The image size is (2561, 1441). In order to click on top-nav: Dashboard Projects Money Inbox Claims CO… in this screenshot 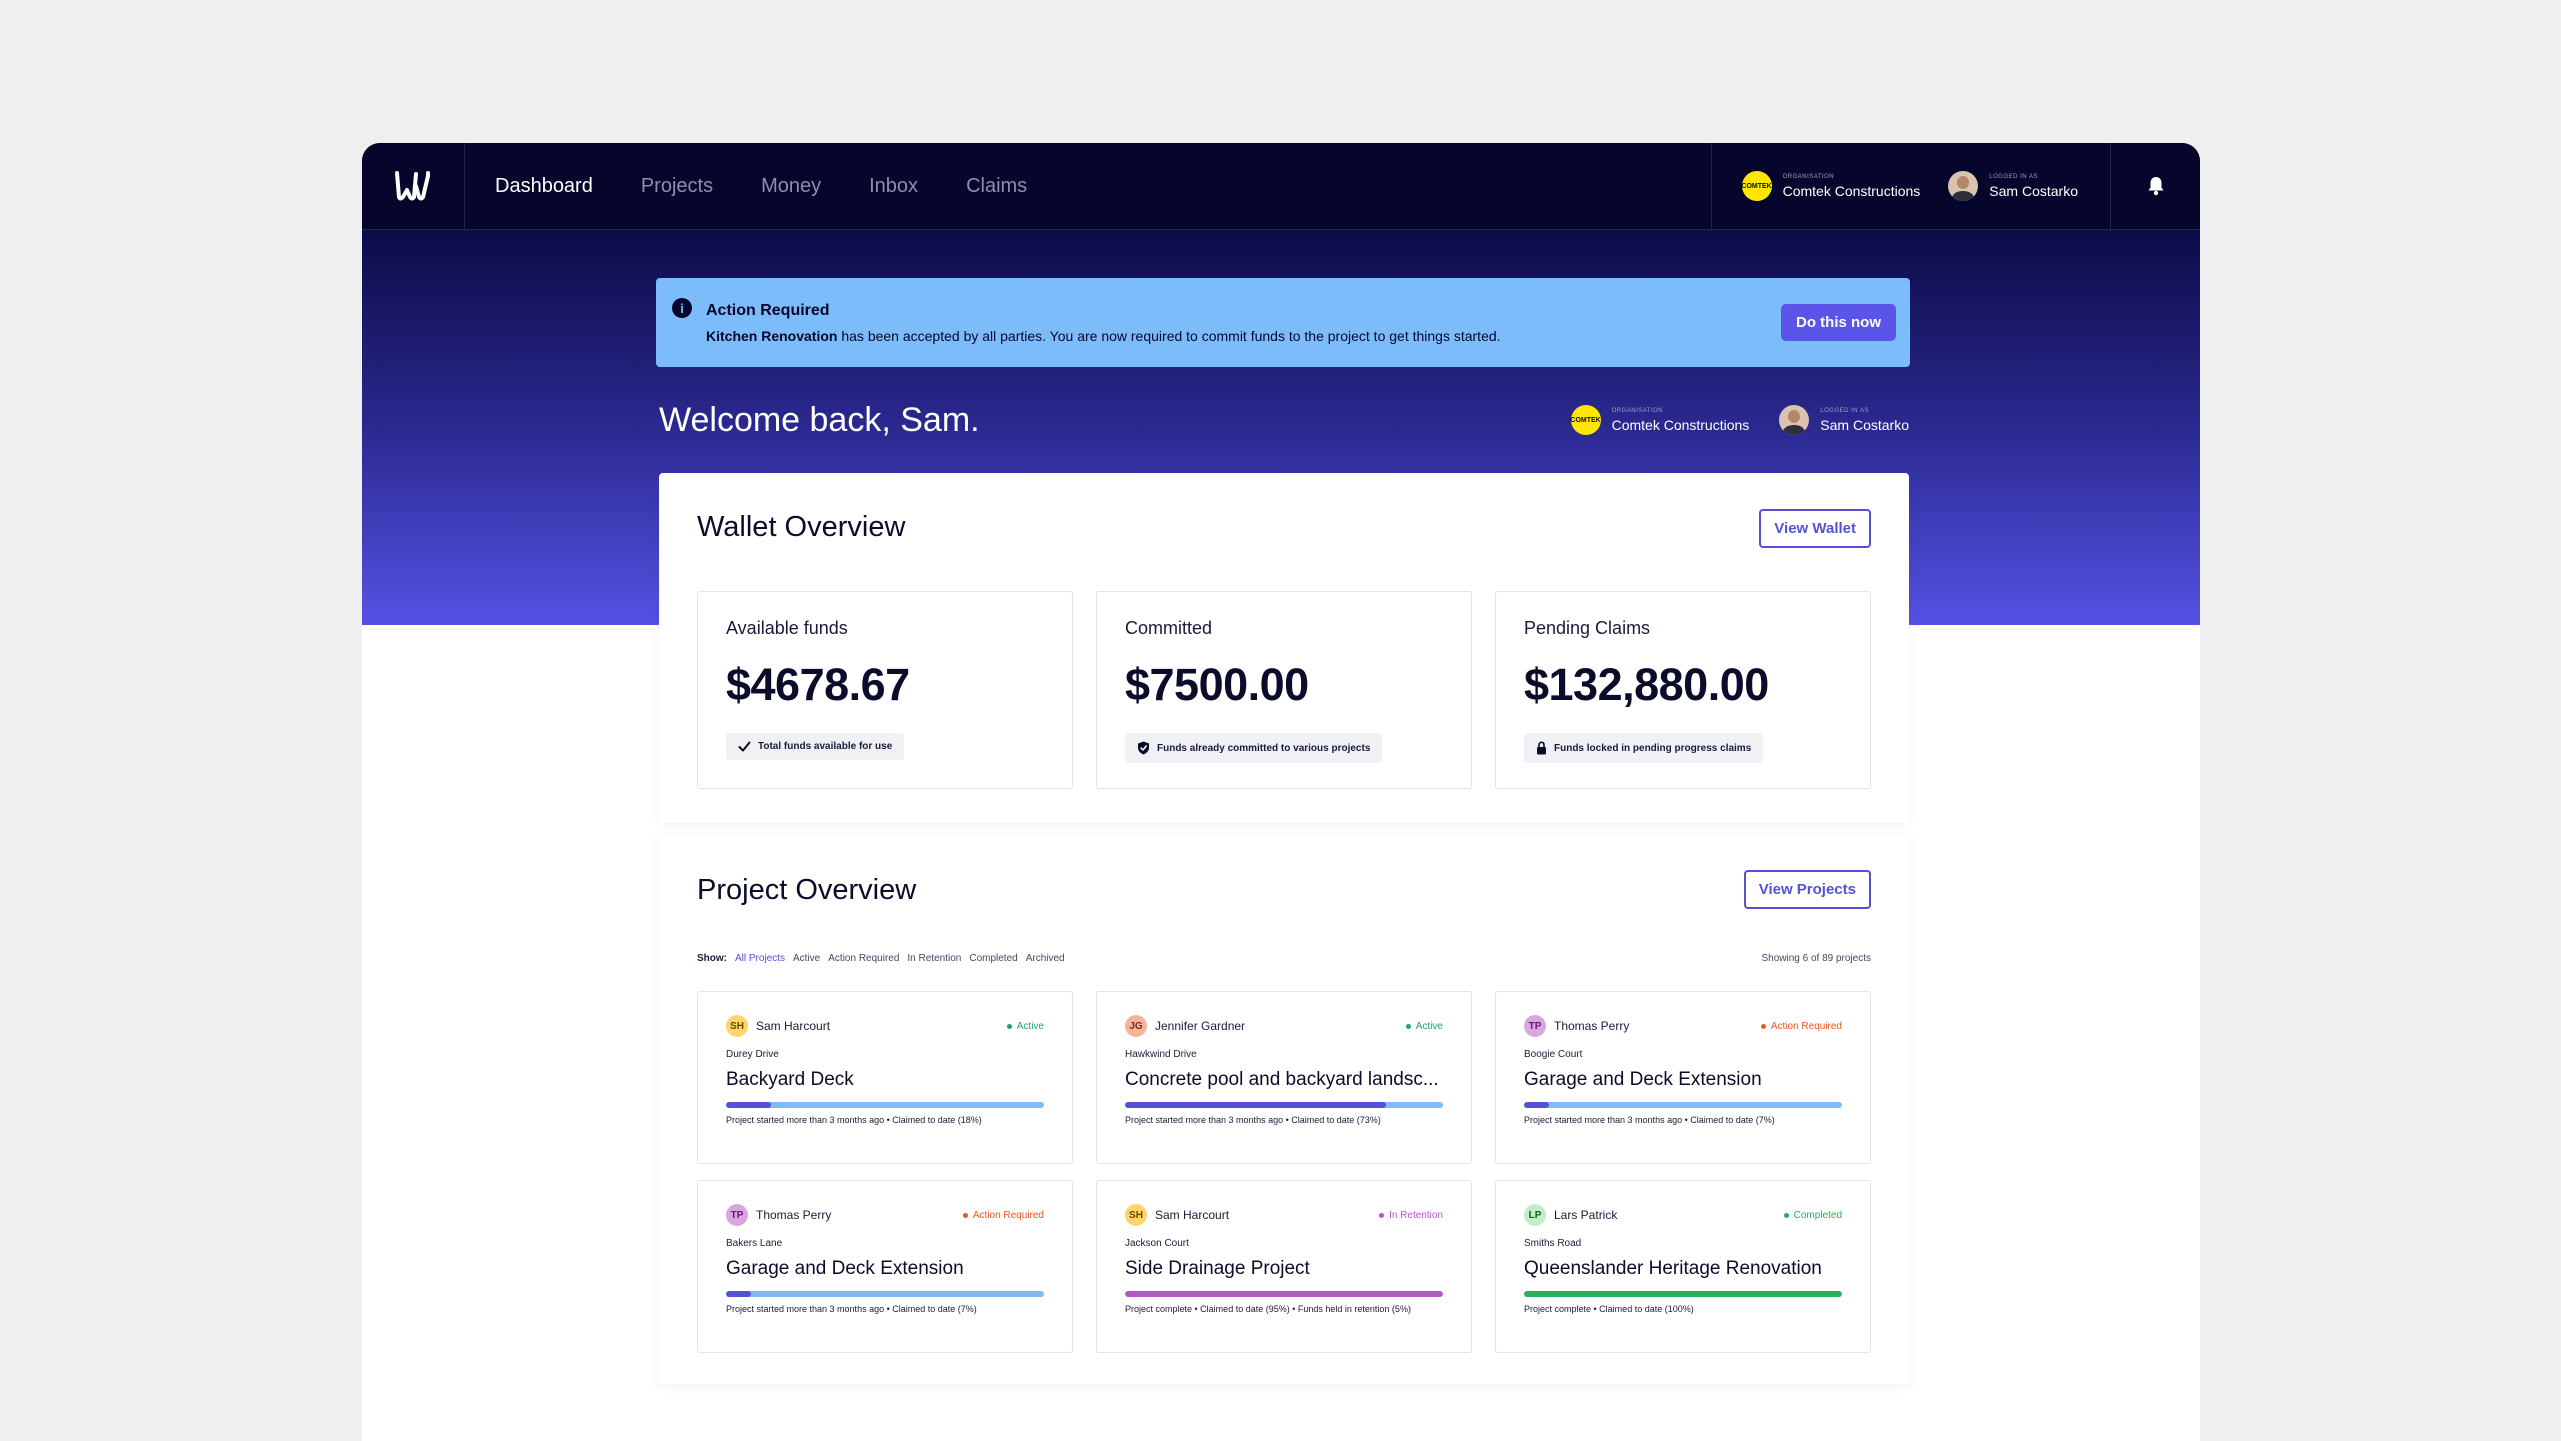, I will do `click(1281, 186)`.